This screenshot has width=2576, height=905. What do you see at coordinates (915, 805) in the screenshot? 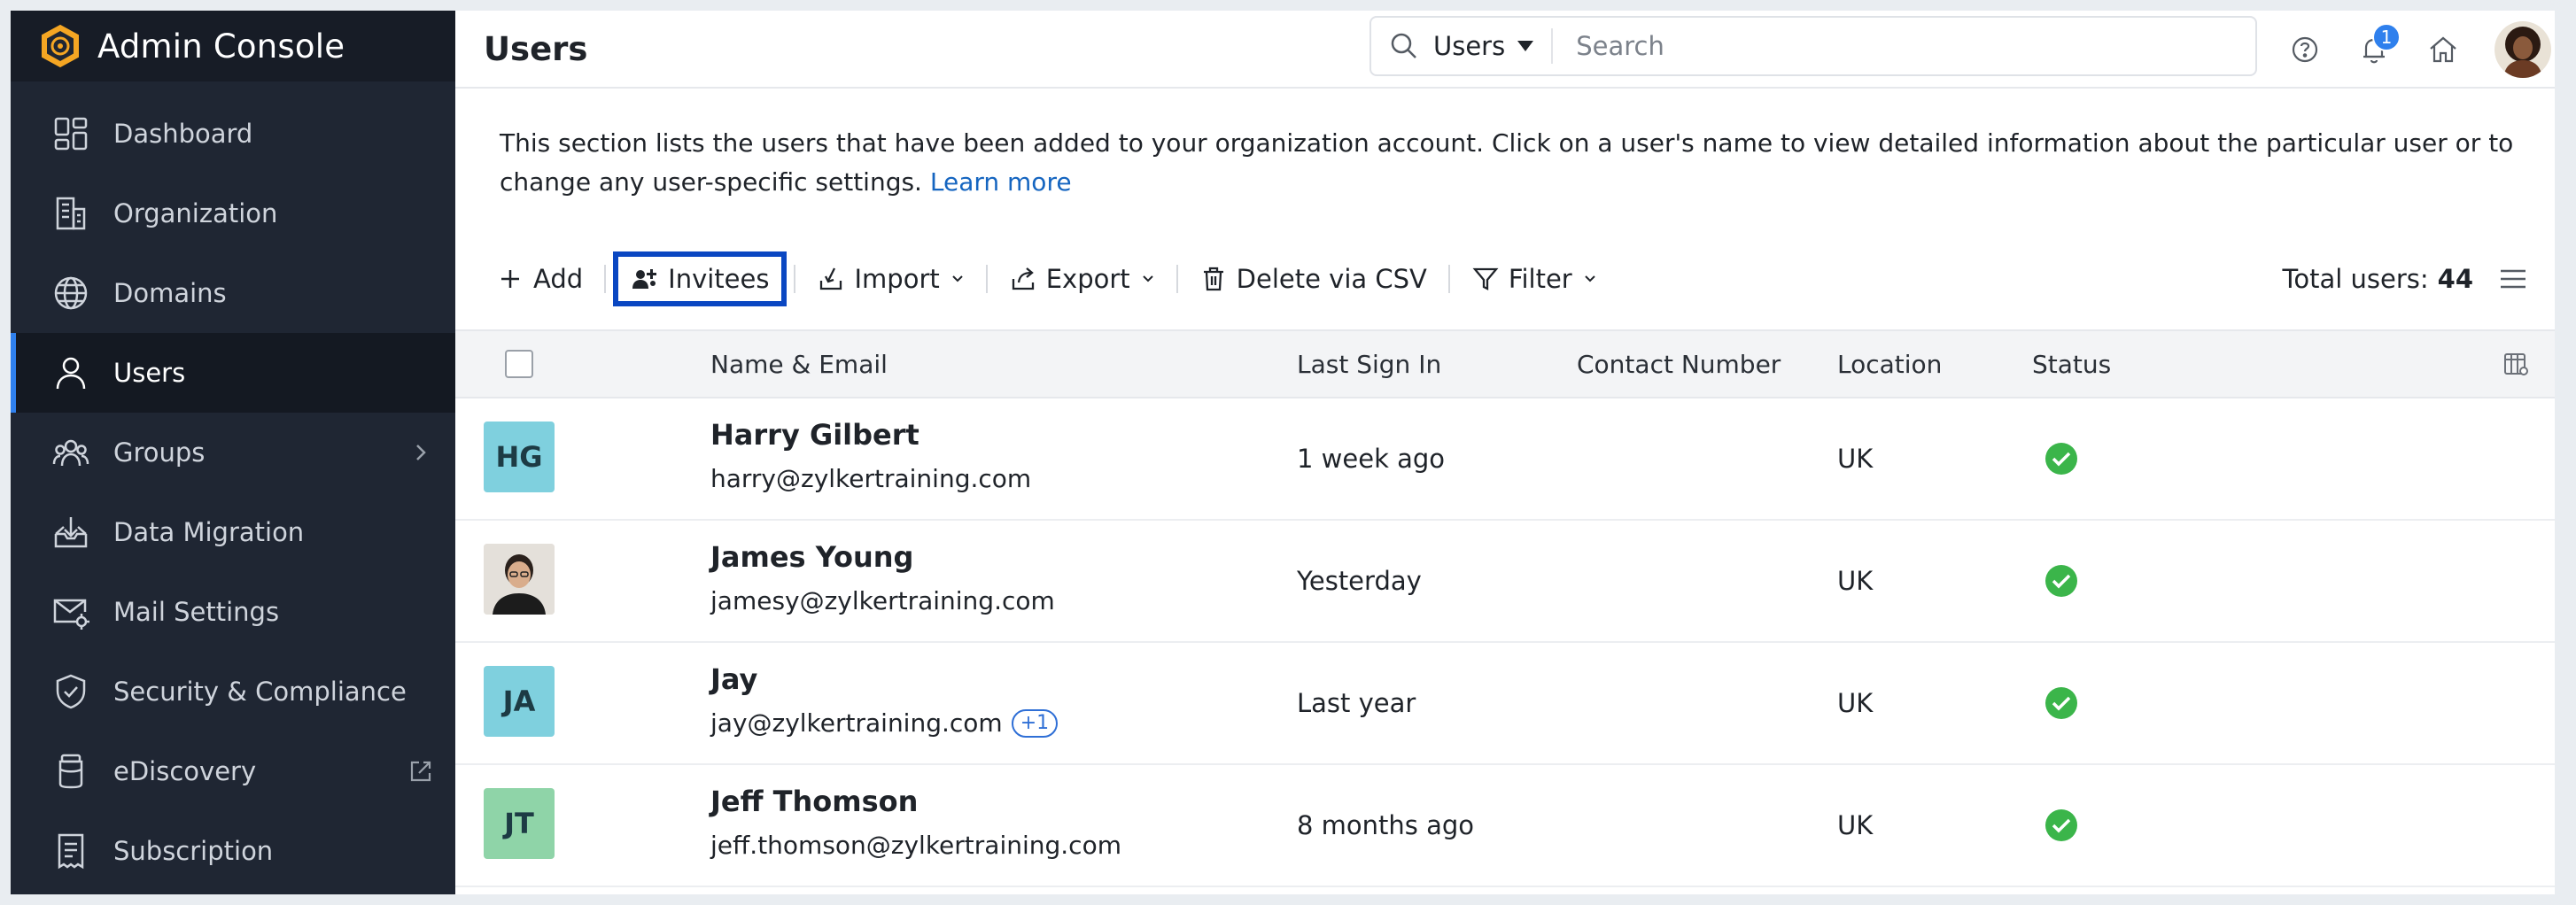
I see `user-name-link: Jeff Thomson` at bounding box center [915, 805].